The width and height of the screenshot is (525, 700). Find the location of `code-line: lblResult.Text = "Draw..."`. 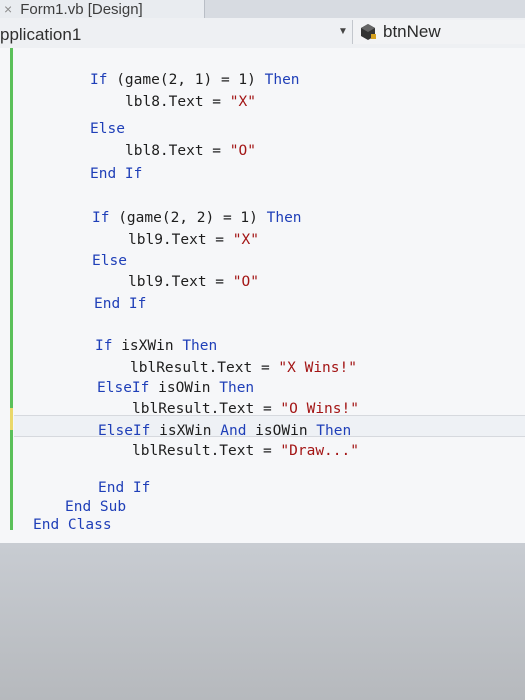

code-line: lblResult.Text = "Draw..." is located at coordinates (245, 452).